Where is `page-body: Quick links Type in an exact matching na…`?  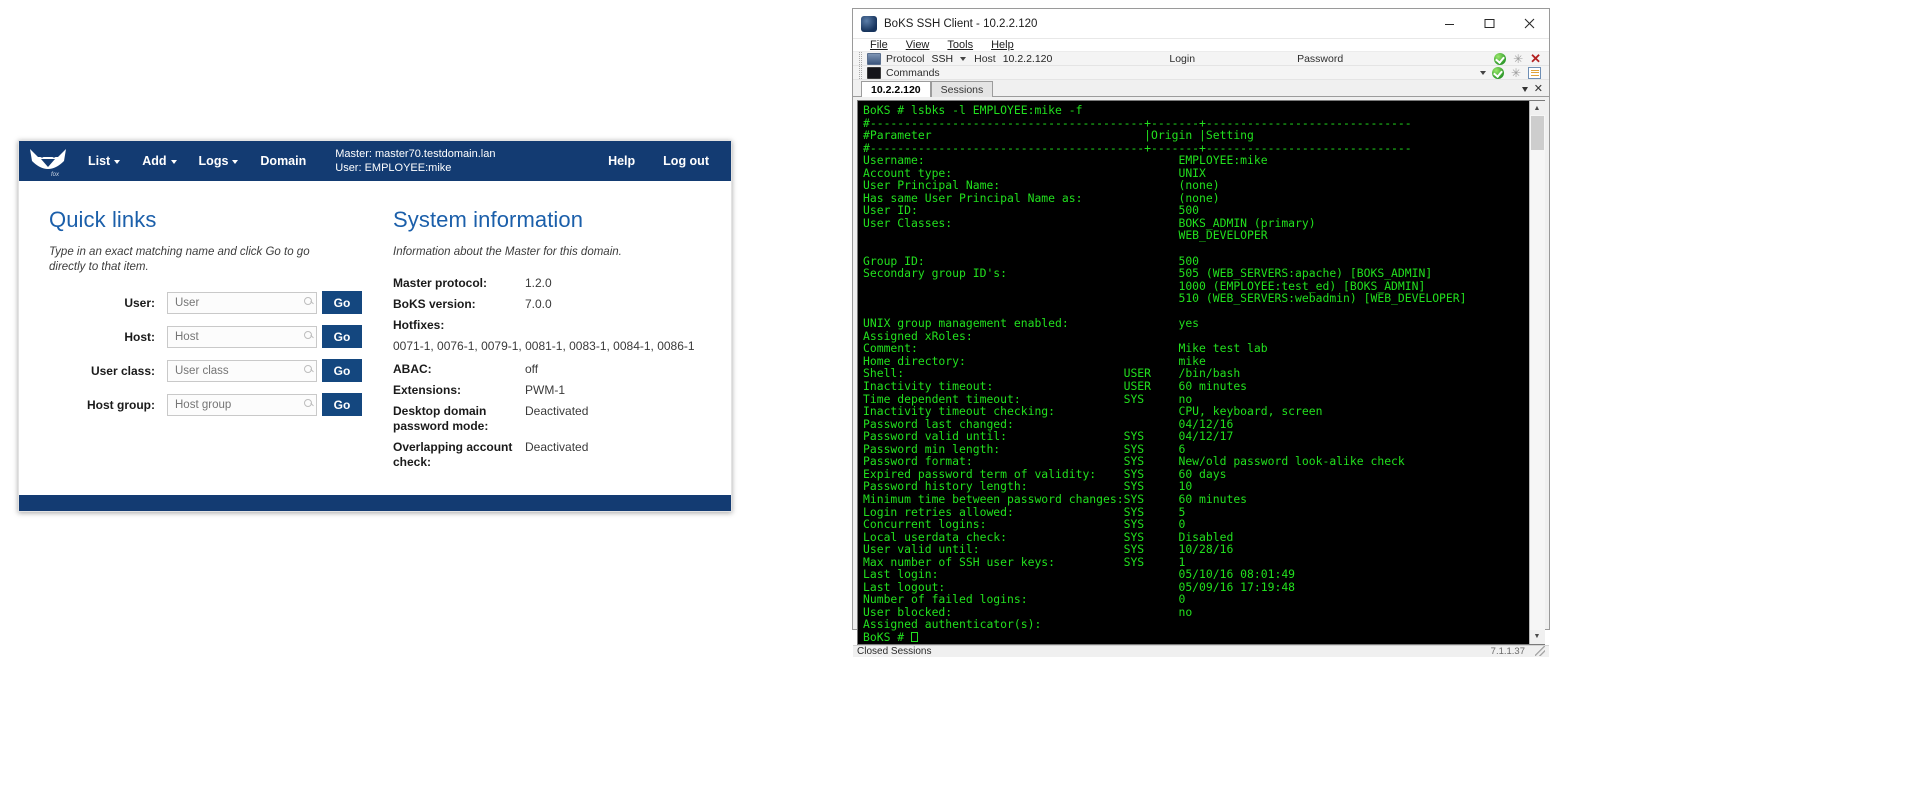
page-body: Quick links Type in an exact matching na… is located at coordinates (375, 340).